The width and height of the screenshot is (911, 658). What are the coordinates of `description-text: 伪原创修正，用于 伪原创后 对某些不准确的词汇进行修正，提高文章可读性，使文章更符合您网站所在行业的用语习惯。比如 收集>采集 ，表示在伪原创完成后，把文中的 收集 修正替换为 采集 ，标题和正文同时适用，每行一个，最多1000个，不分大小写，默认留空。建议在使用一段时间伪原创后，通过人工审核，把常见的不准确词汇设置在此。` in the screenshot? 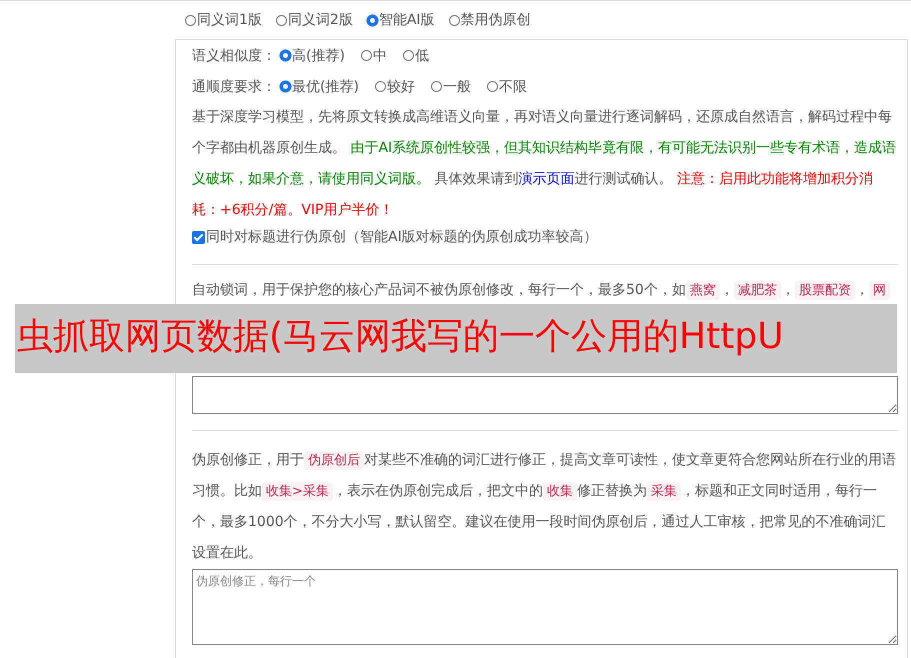 It's located at (544, 506).